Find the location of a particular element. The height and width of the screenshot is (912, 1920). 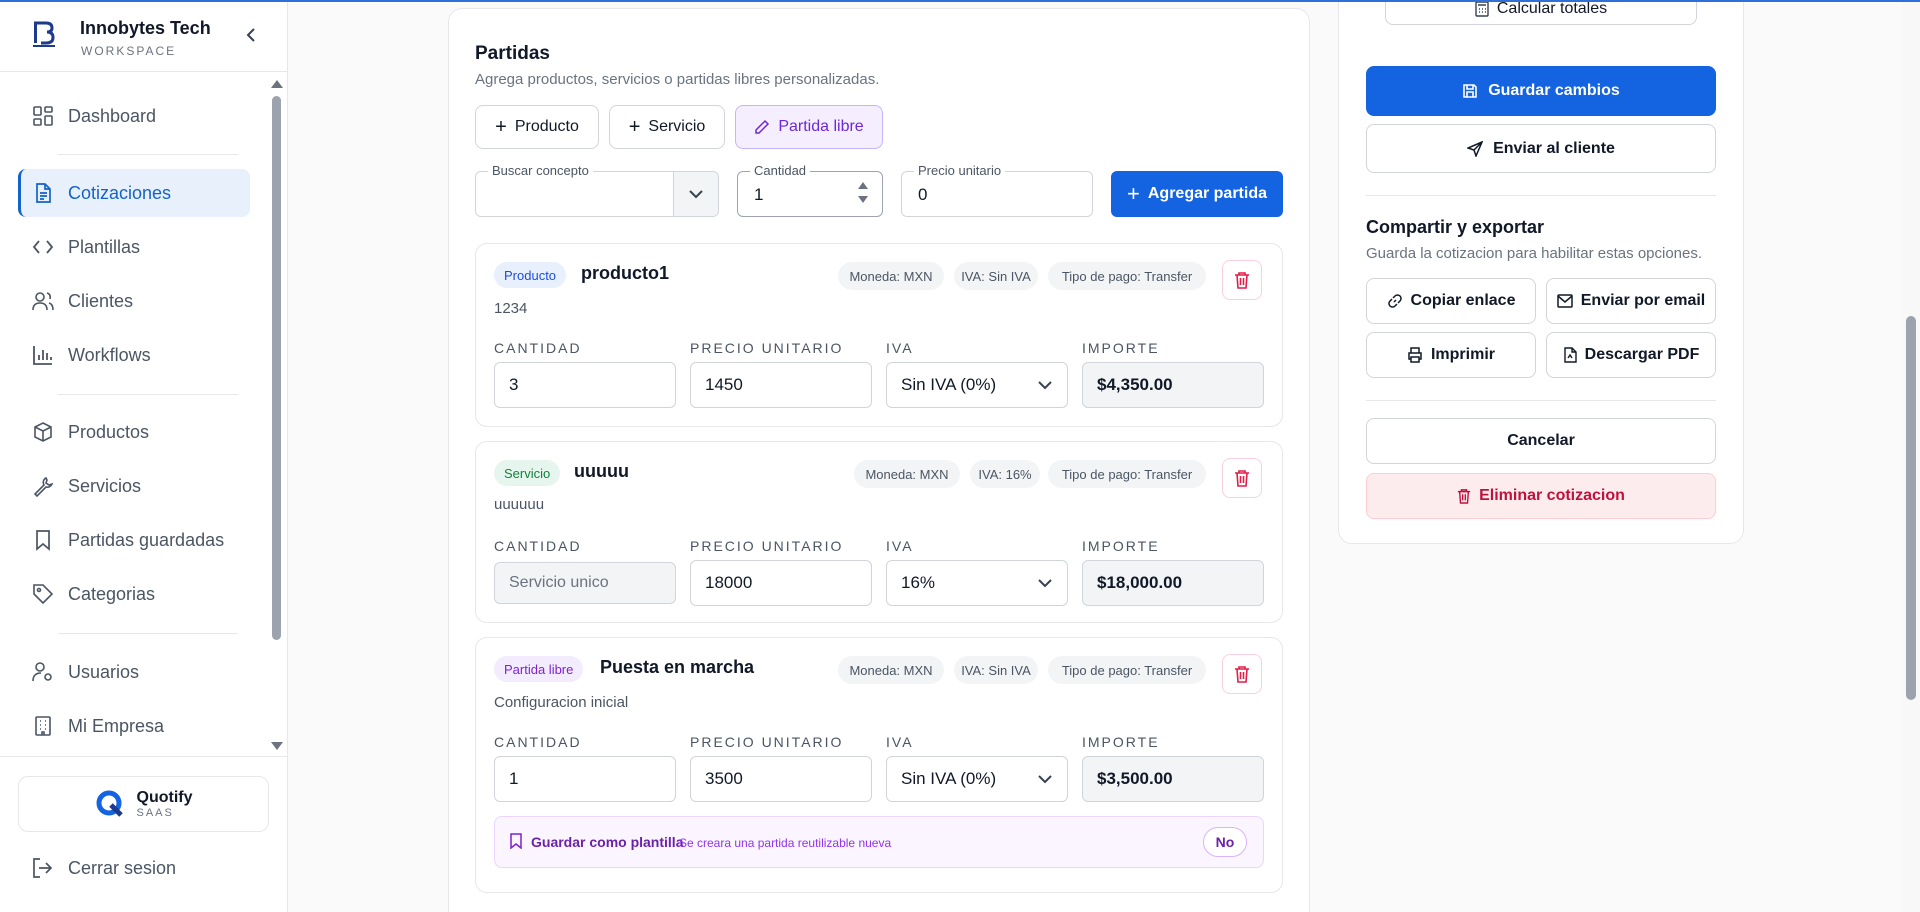

mail-icon is located at coordinates (1565, 301).